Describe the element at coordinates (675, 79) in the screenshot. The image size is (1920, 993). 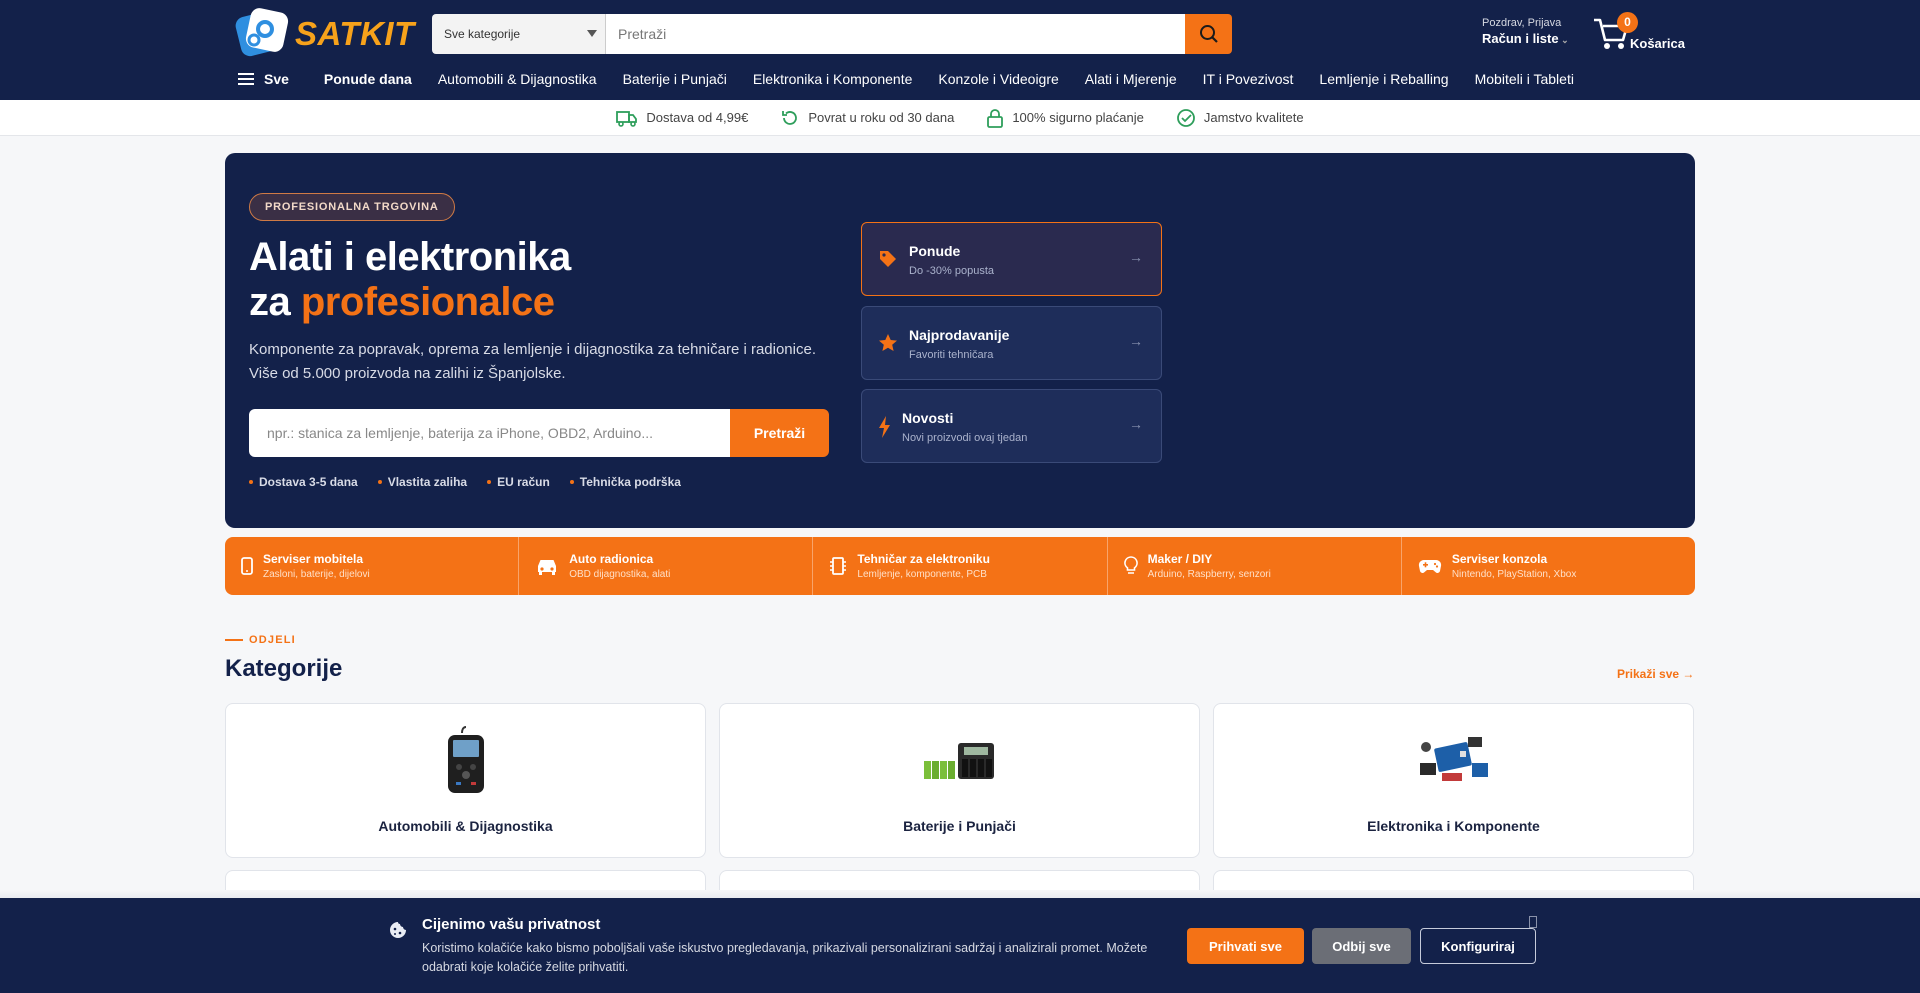
I see `nav-item-batteries: Baterije i Punjači` at that location.